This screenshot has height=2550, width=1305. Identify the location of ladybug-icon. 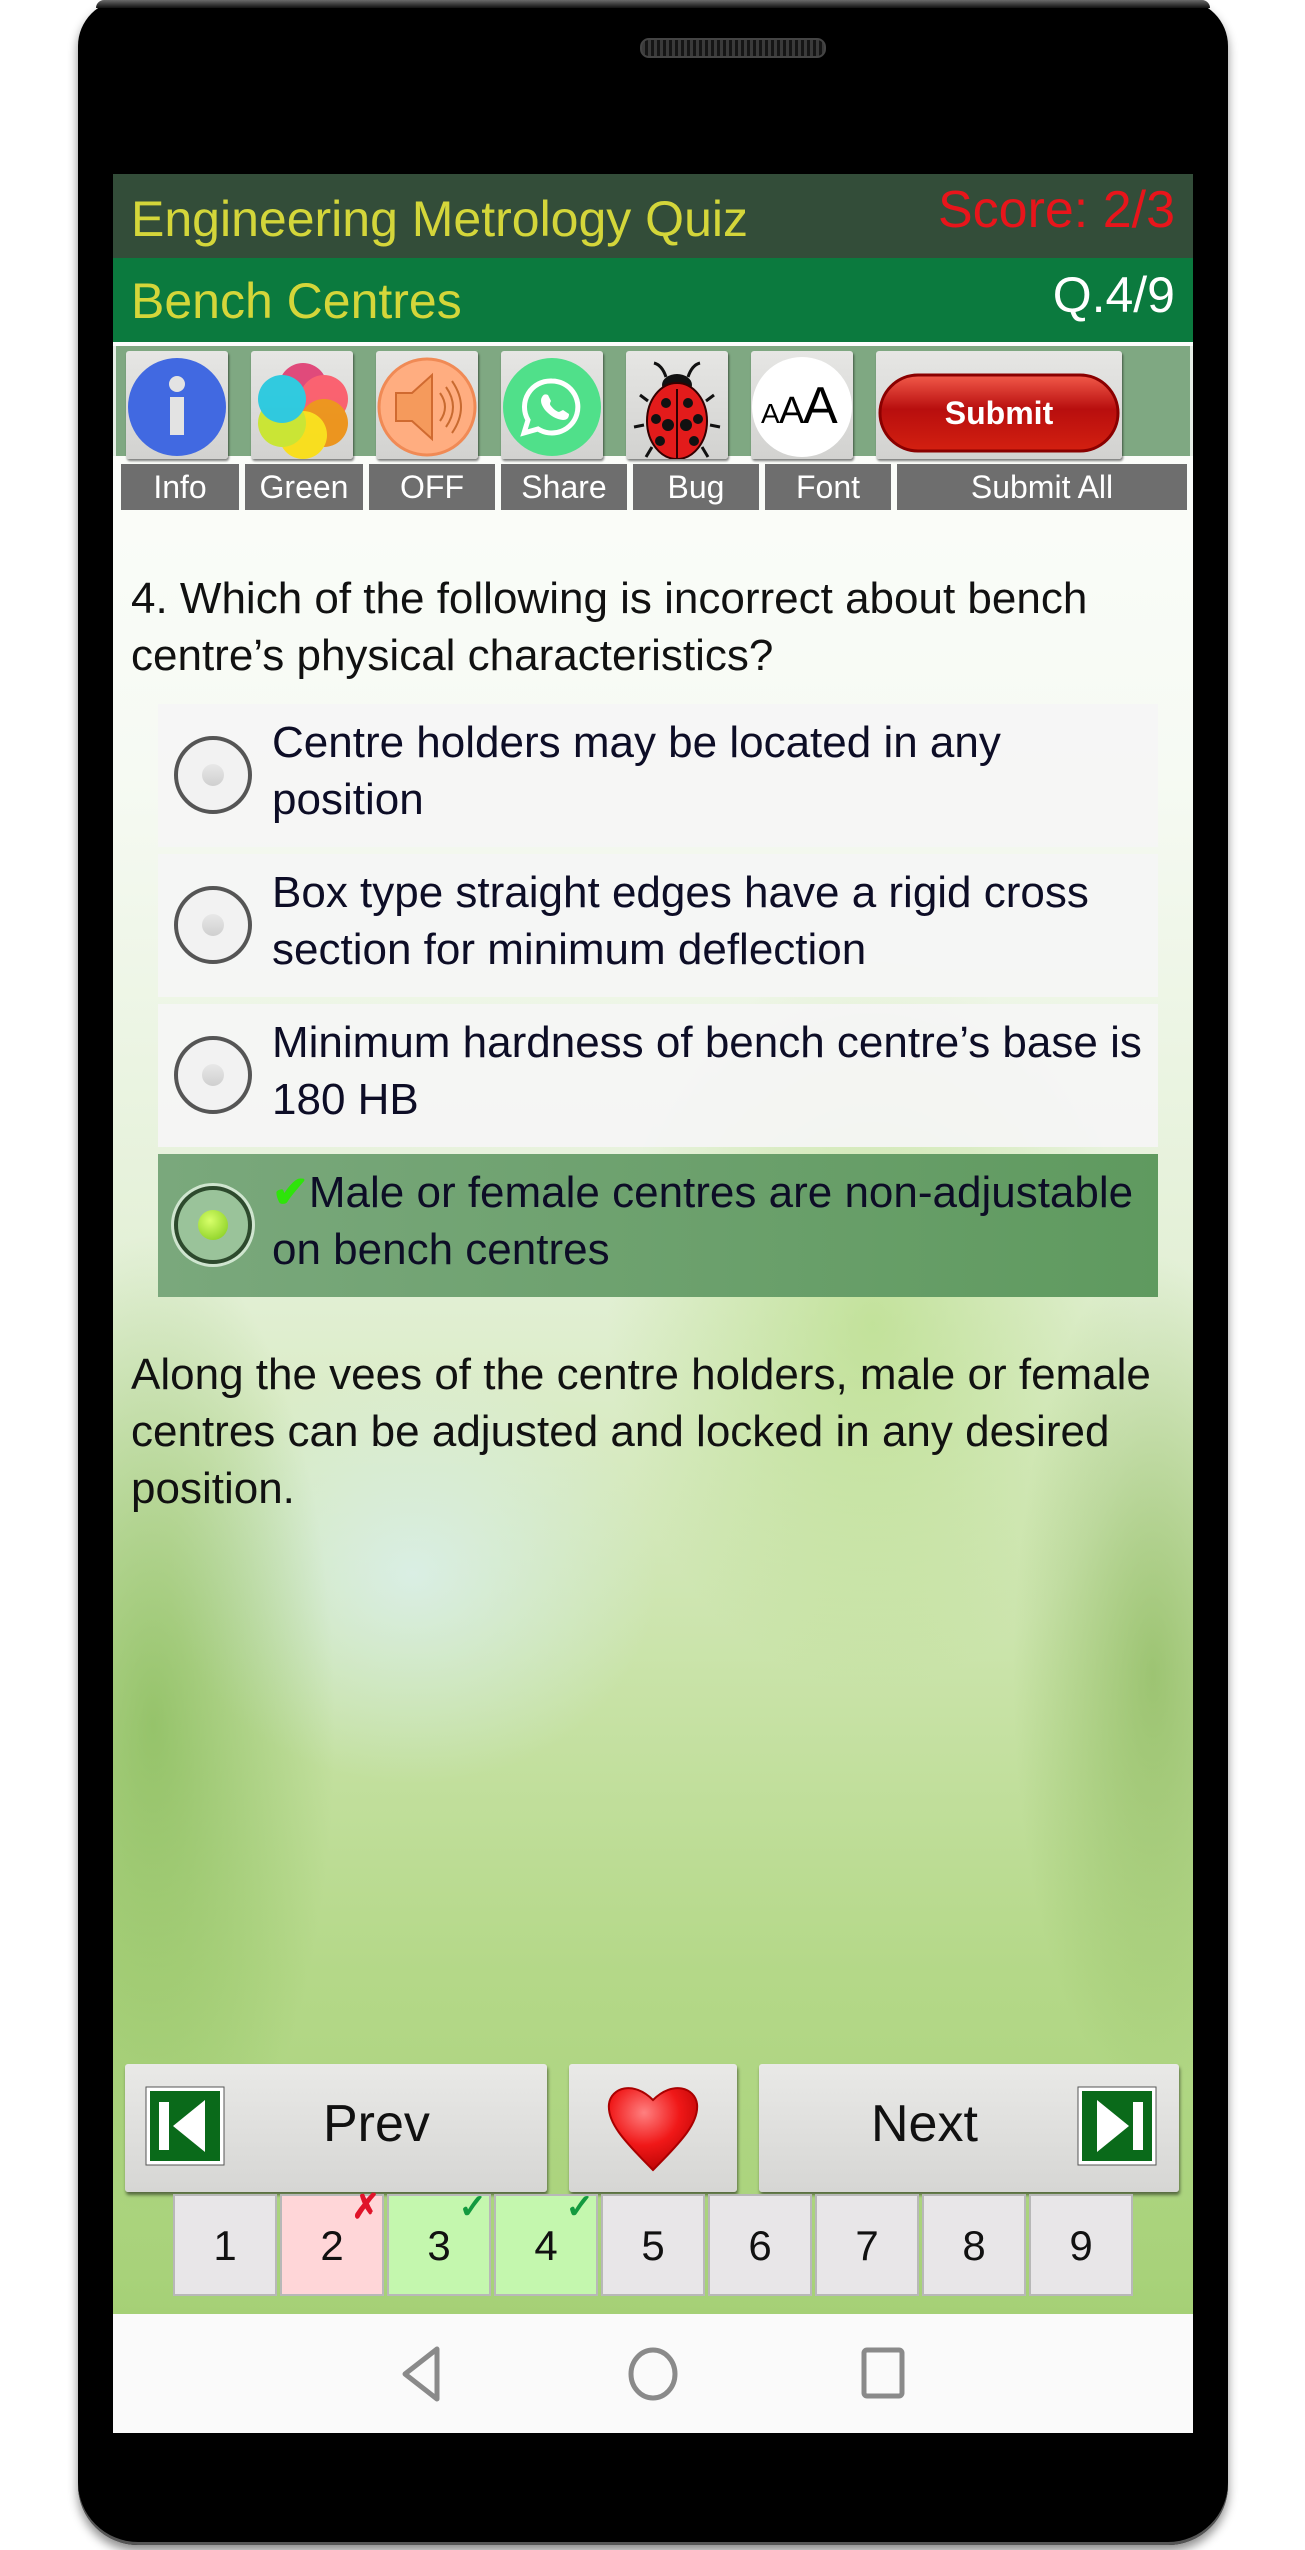
(677, 410).